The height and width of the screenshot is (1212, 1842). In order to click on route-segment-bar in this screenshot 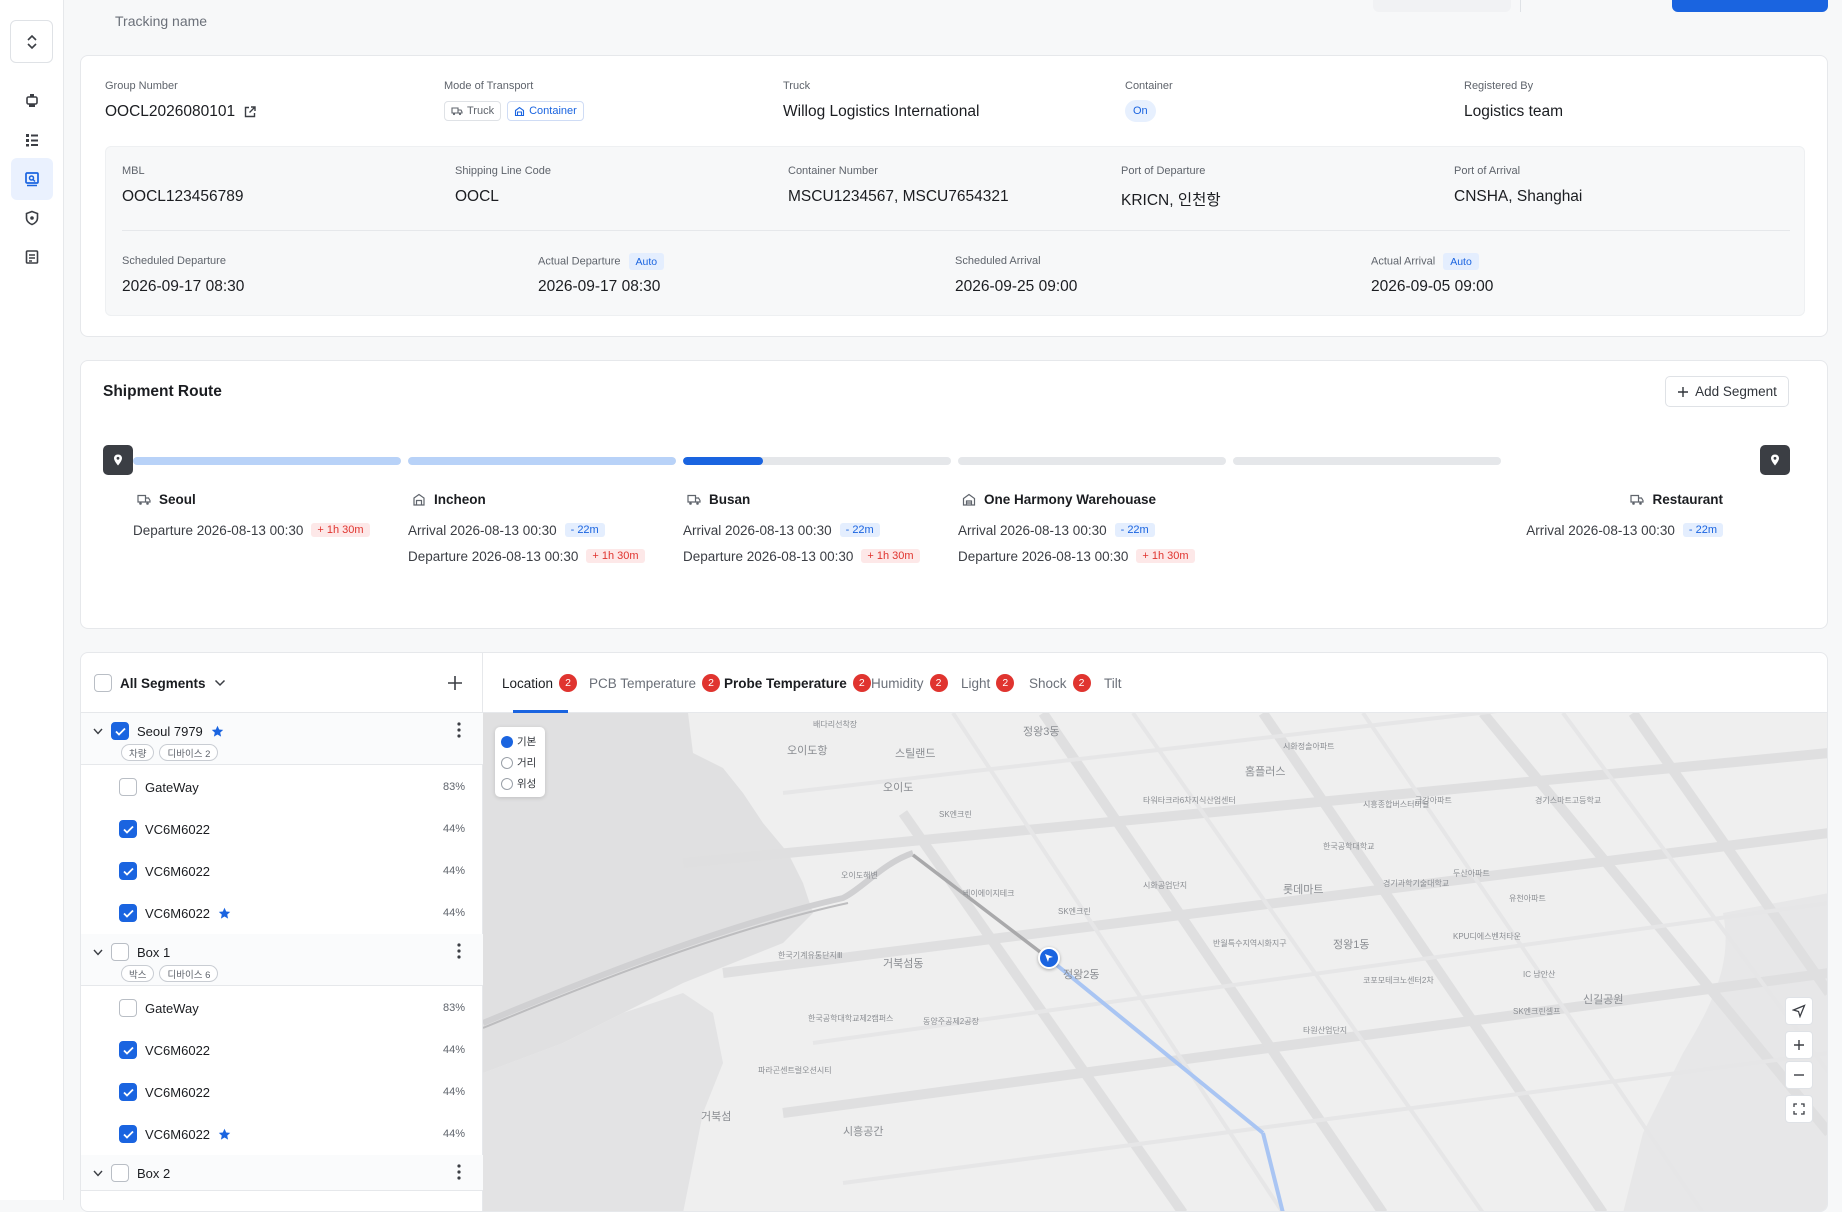, I will do `click(817, 461)`.